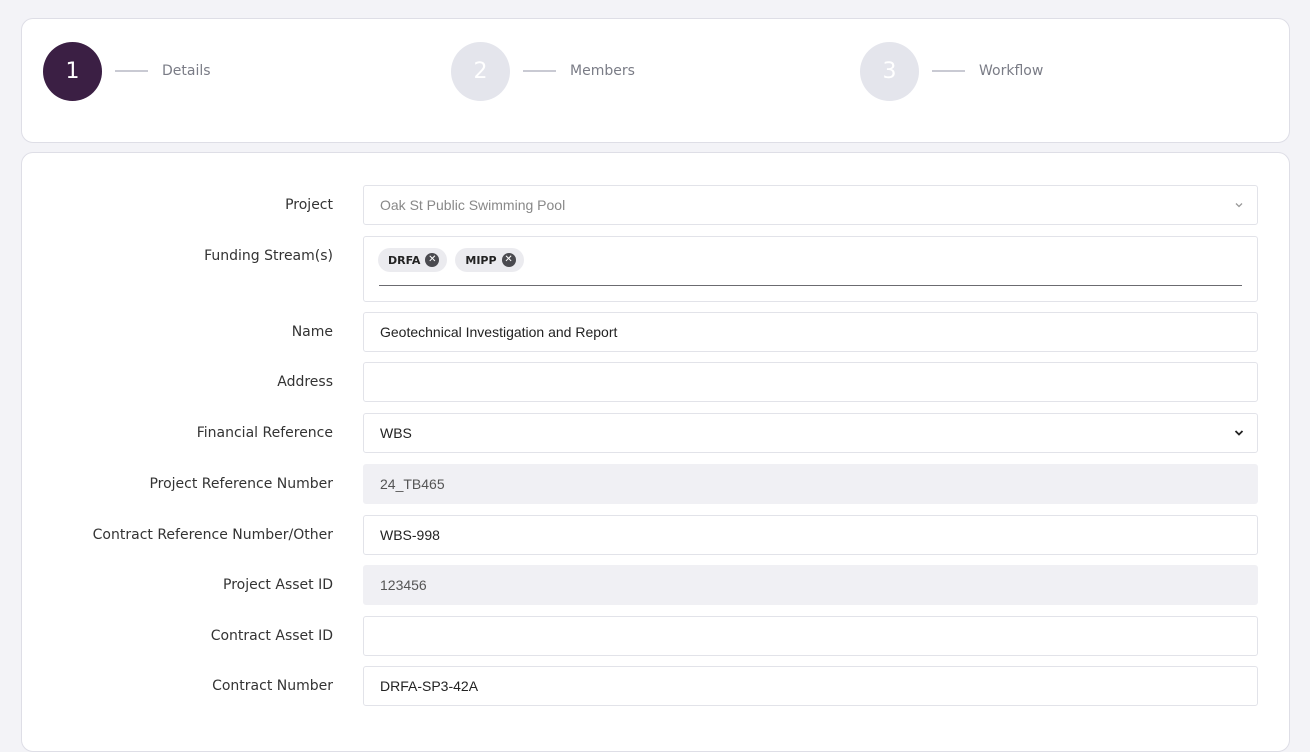 This screenshot has height=752, width=1310. What do you see at coordinates (403, 585) in the screenshot?
I see `project-asset-id-value: 123456` at bounding box center [403, 585].